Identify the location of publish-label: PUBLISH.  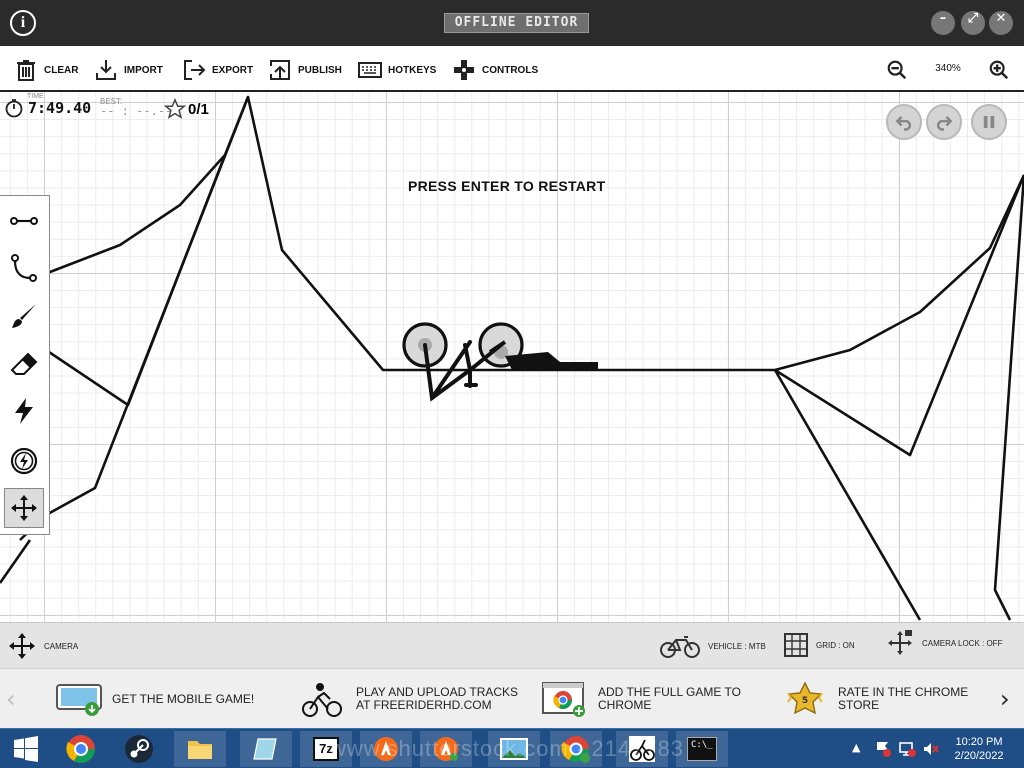
(320, 70).